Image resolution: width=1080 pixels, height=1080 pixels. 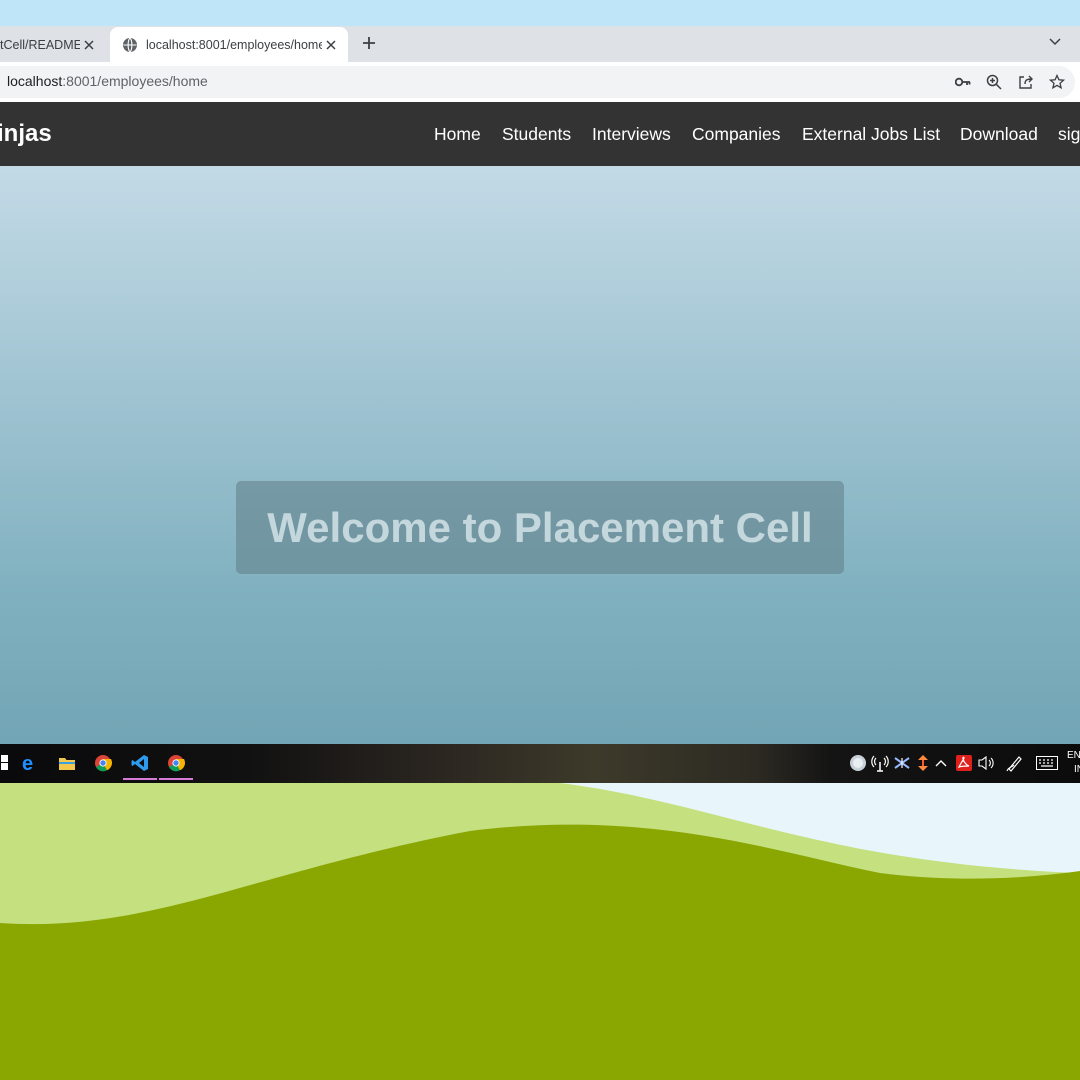 What do you see at coordinates (1069, 134) in the screenshot?
I see `nav-sign: sig` at bounding box center [1069, 134].